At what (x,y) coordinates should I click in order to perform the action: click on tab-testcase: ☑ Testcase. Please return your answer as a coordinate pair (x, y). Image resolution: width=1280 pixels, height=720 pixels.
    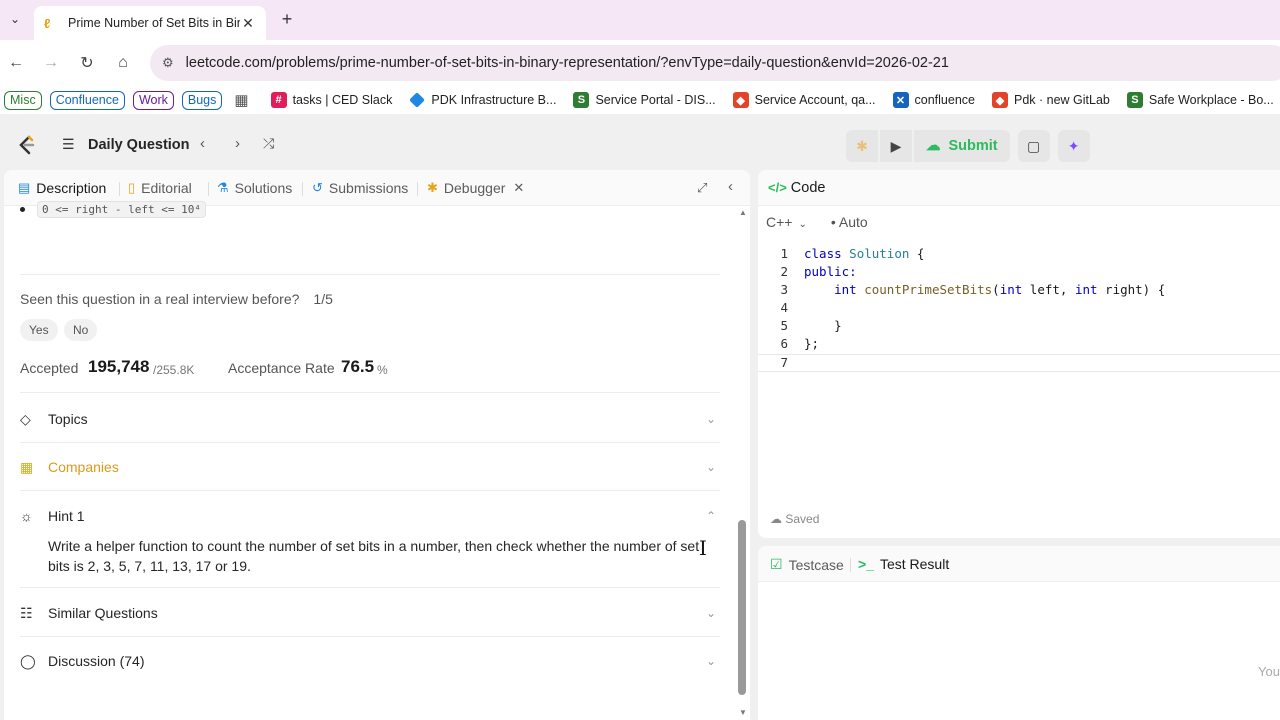
    Looking at the image, I should click on (807, 564).